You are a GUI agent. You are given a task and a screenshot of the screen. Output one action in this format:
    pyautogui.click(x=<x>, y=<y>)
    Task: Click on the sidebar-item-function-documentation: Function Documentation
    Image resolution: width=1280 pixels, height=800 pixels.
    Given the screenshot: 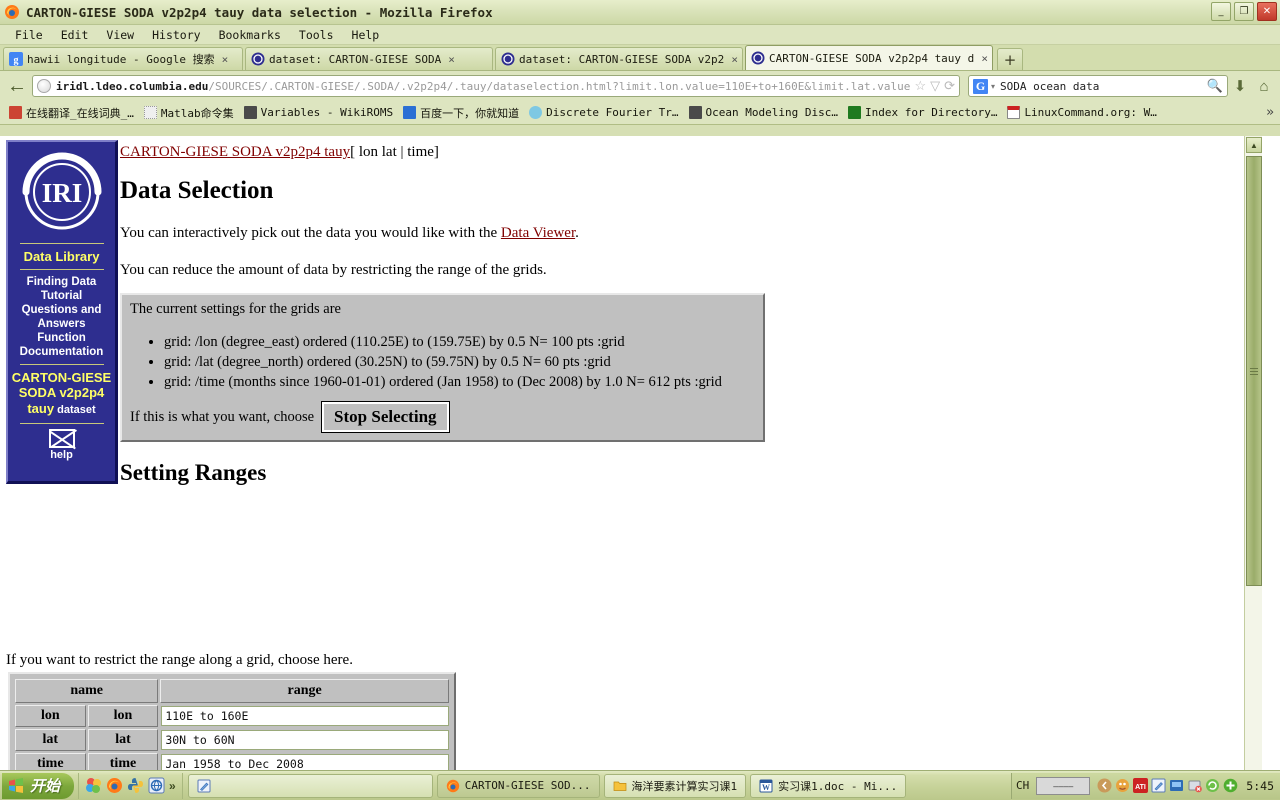 What is the action you would take?
    pyautogui.click(x=61, y=345)
    